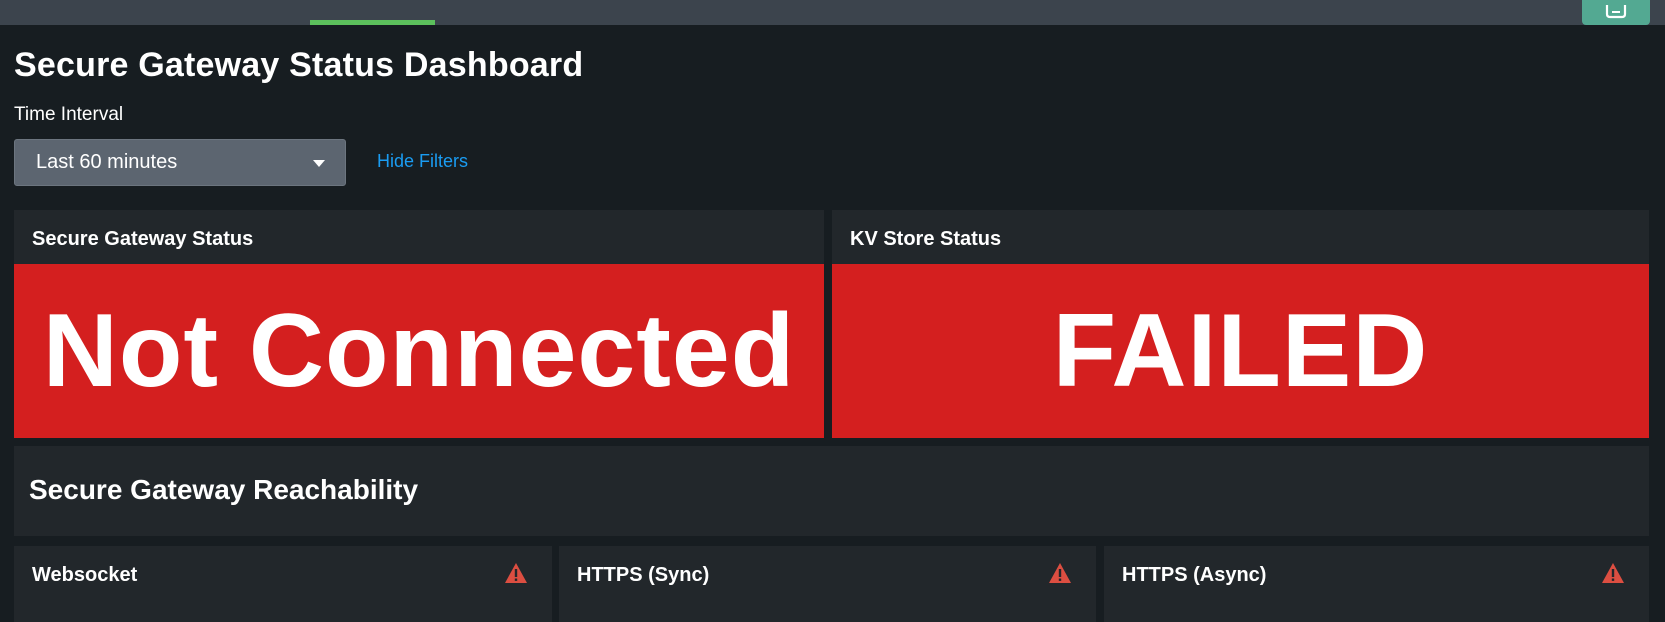  Describe the element at coordinates (832, 12) in the screenshot. I see `top-nav-bar` at that location.